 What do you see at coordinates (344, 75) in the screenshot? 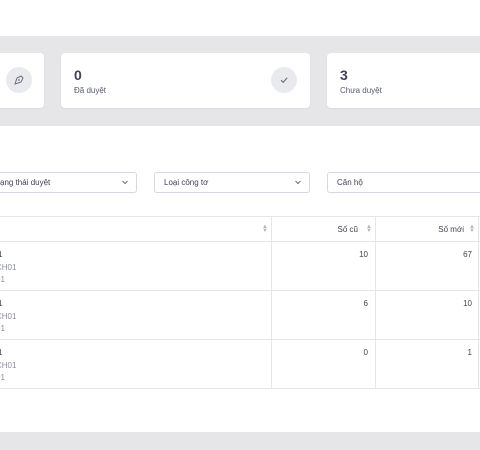
I see `pending-count: 3` at bounding box center [344, 75].